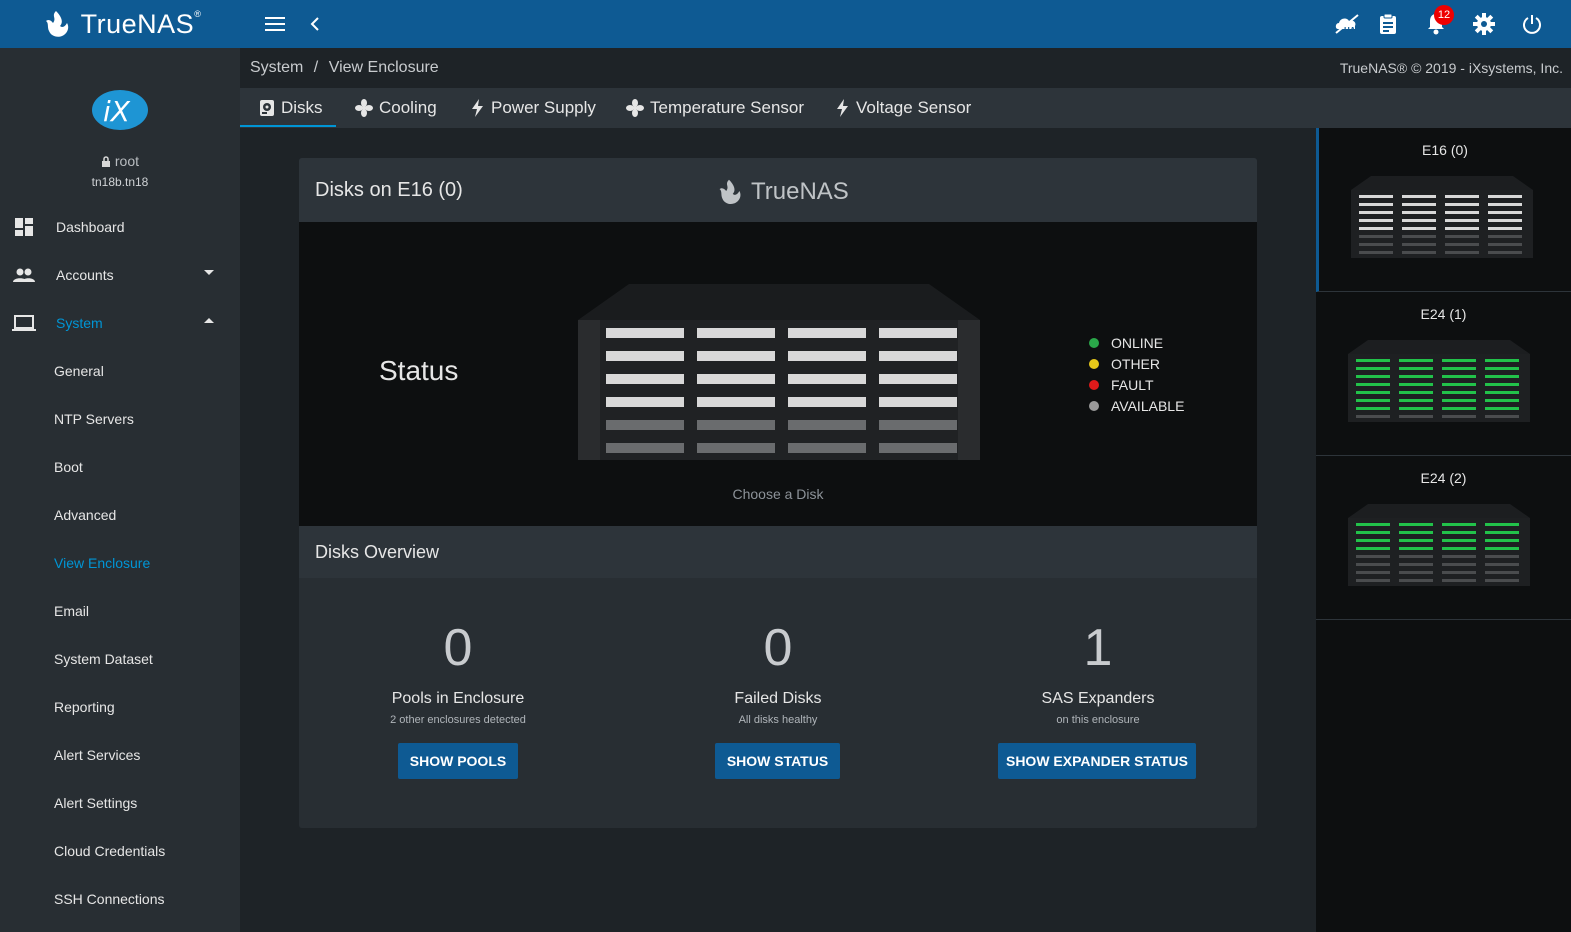 This screenshot has height=932, width=1571. I want to click on sidebar-item-general: General, so click(120, 371).